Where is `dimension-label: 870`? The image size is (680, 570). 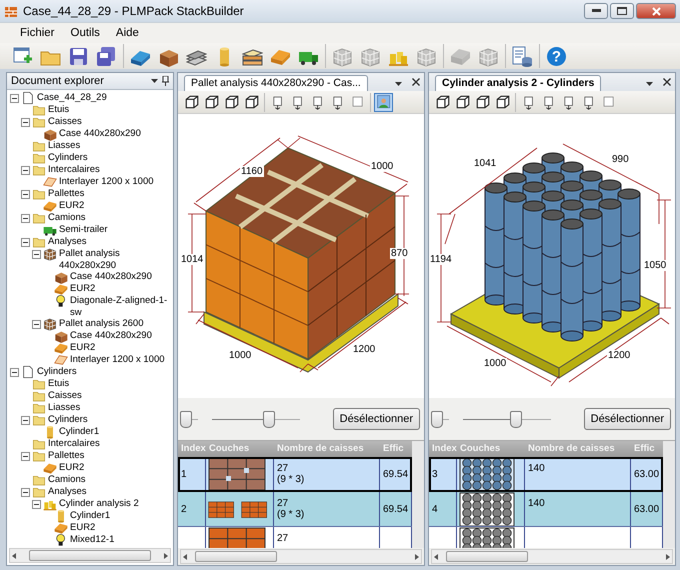
dimension-label: 870 is located at coordinates (399, 253).